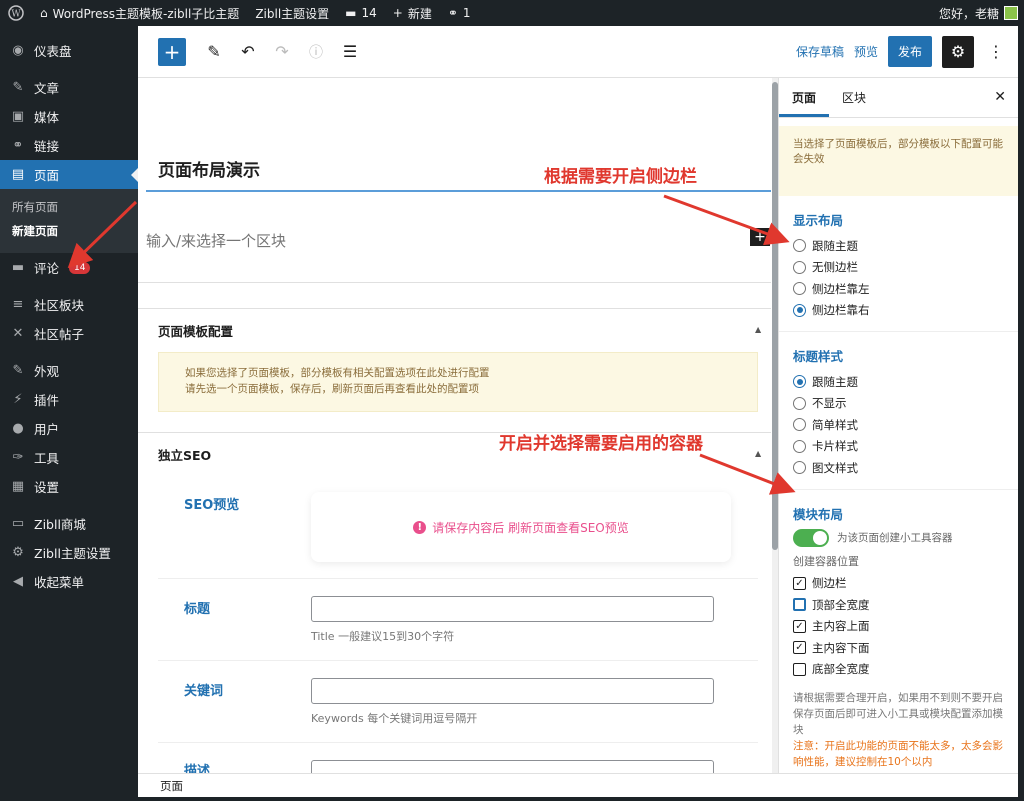 This screenshot has height=801, width=1024. I want to click on sidebar-item-comments: ▬ 评论 14, so click(69, 267).